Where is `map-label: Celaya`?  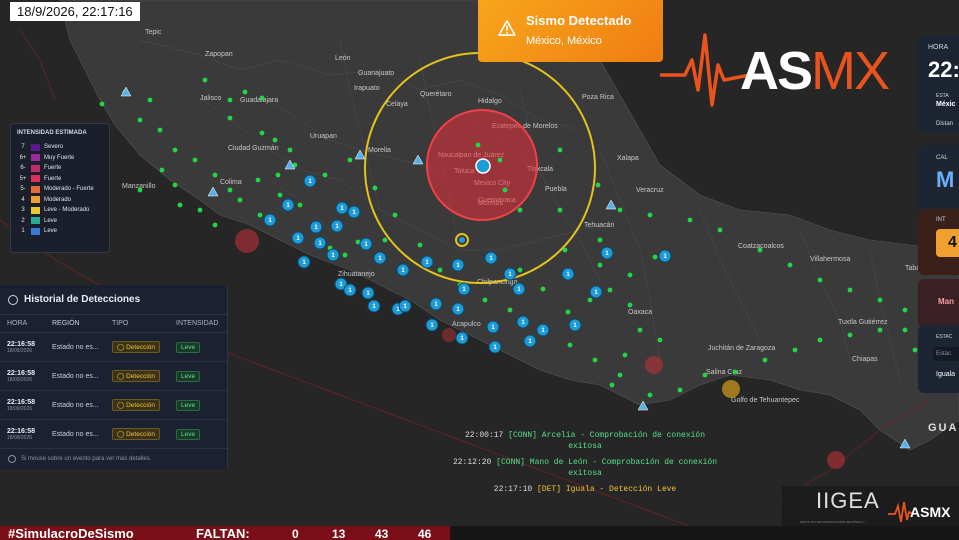 map-label: Celaya is located at coordinates (397, 104).